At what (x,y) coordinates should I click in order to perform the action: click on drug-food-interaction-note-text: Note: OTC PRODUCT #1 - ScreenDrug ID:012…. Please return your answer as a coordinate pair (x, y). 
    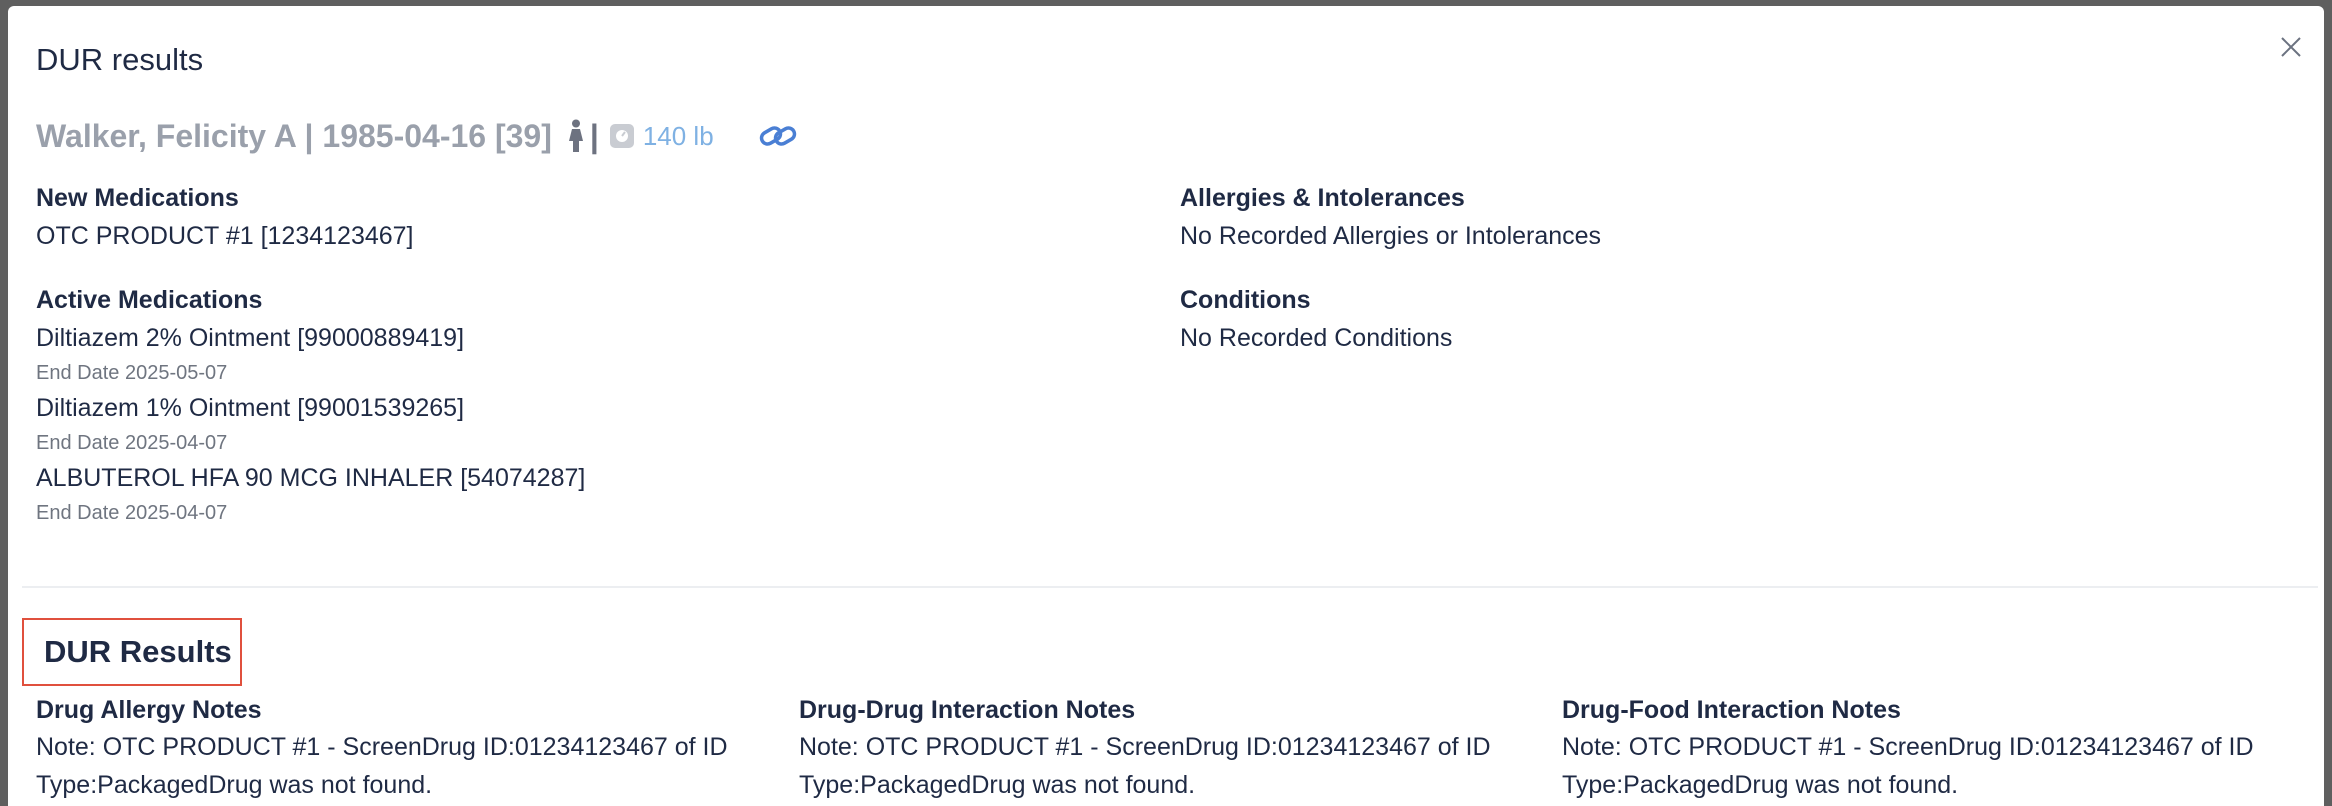
    Looking at the image, I should click on (1908, 766).